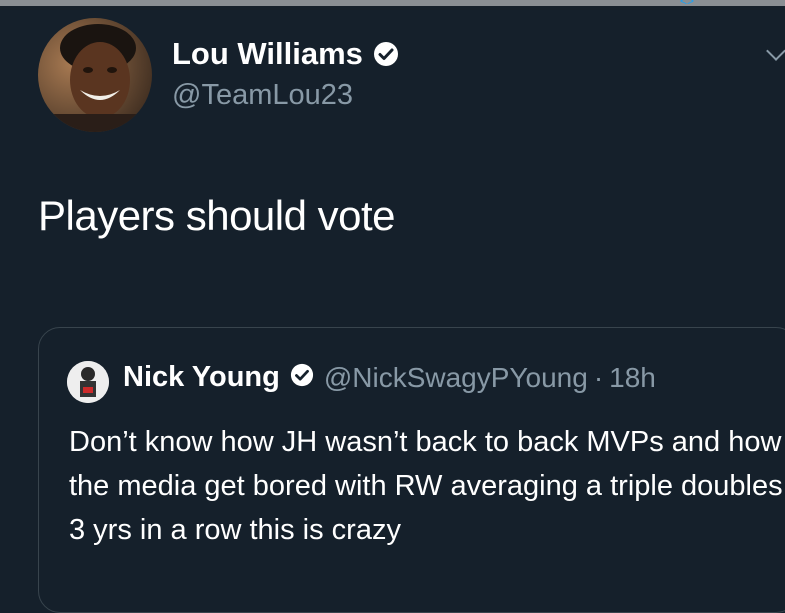 The image size is (785, 613). I want to click on quoted-timestamp: 18h, so click(632, 378).